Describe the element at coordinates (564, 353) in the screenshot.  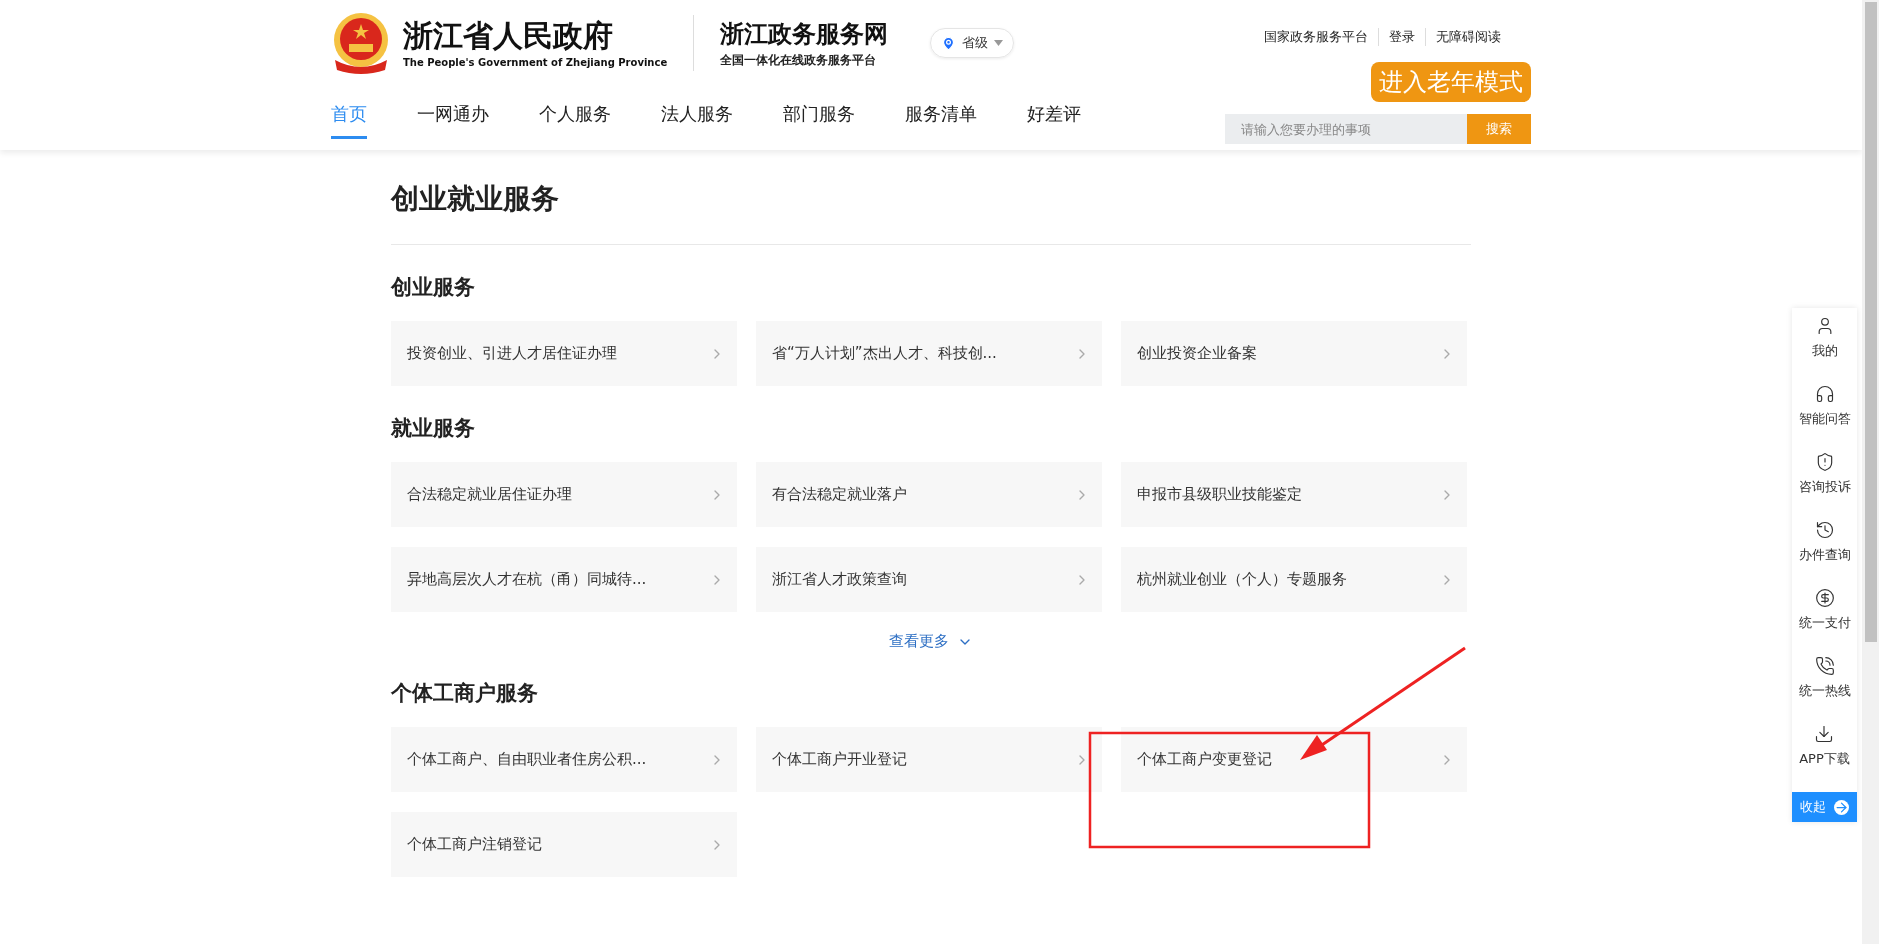
I see `service-card: 投资创业、引进人才居住证办理` at that location.